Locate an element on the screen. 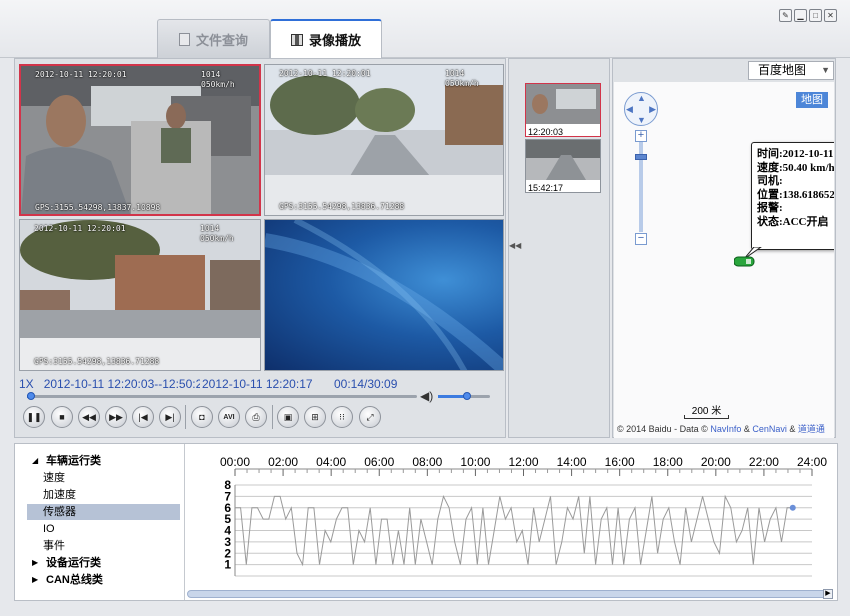  pan-control: ▲ ▼ ◀ ▶ is located at coordinates (641, 109).